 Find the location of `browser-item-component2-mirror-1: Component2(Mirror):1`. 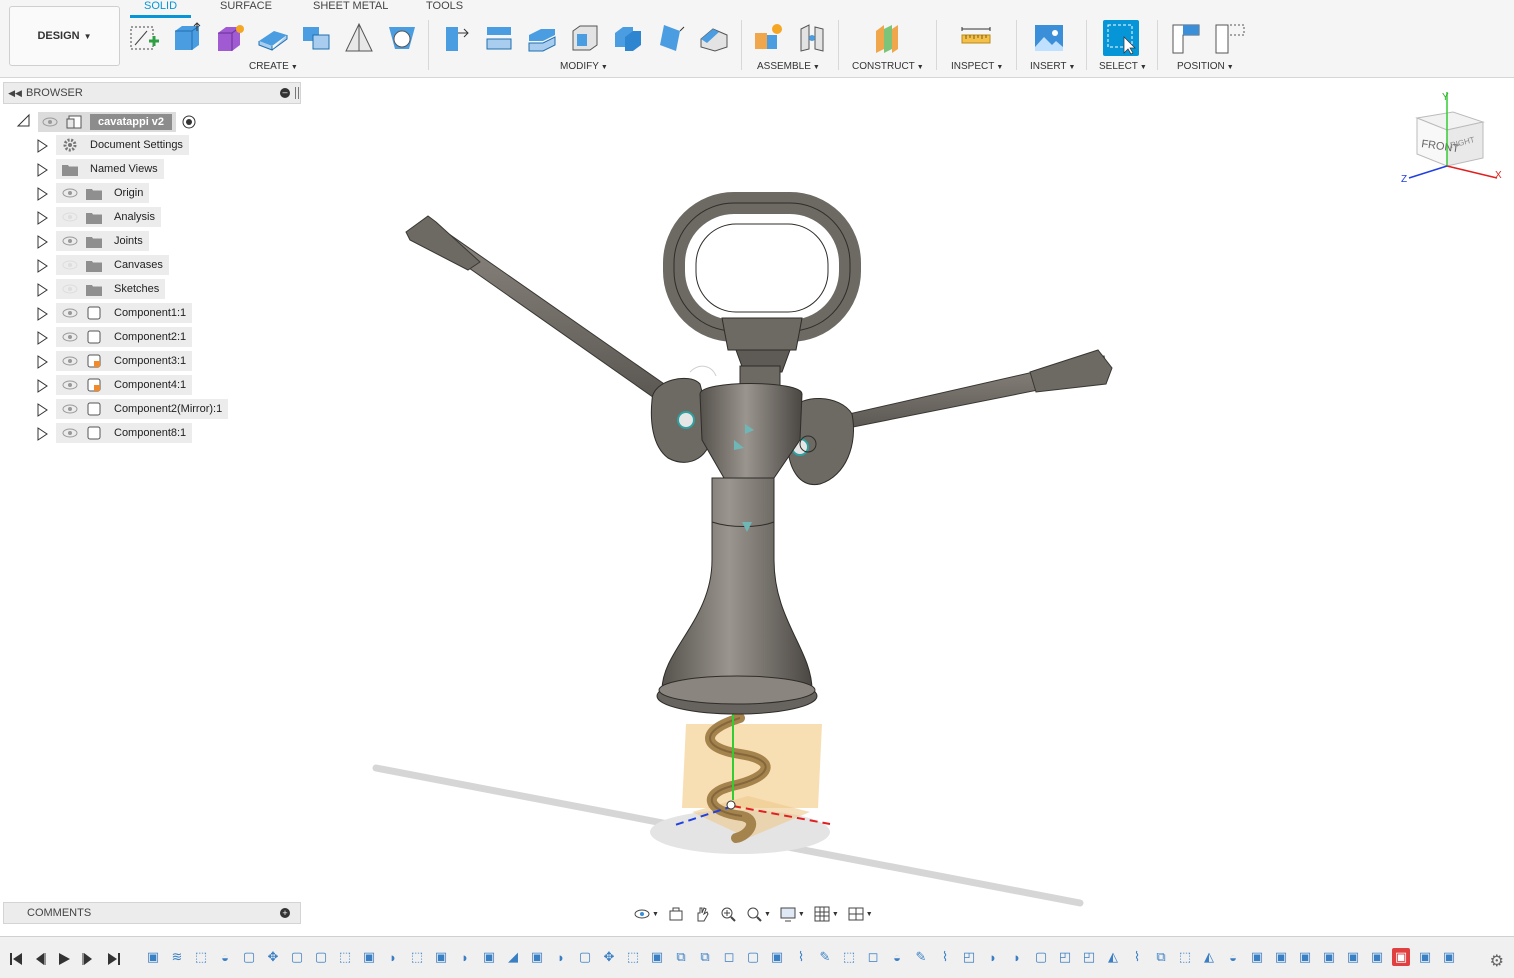

browser-item-component2-mirror-1: Component2(Mirror):1 is located at coordinates (142, 409).